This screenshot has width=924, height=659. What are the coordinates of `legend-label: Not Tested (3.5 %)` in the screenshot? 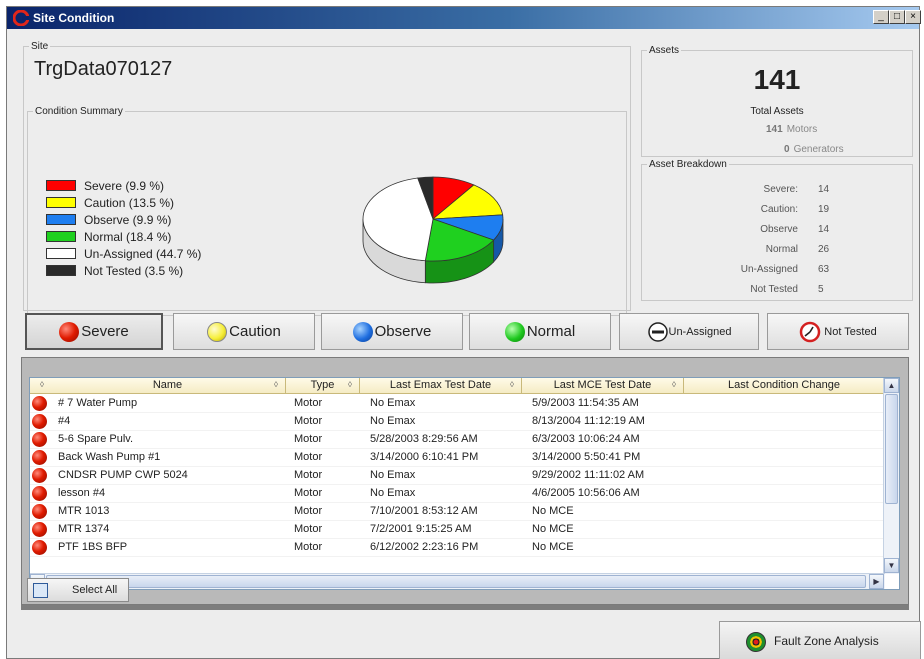 It's located at (134, 270).